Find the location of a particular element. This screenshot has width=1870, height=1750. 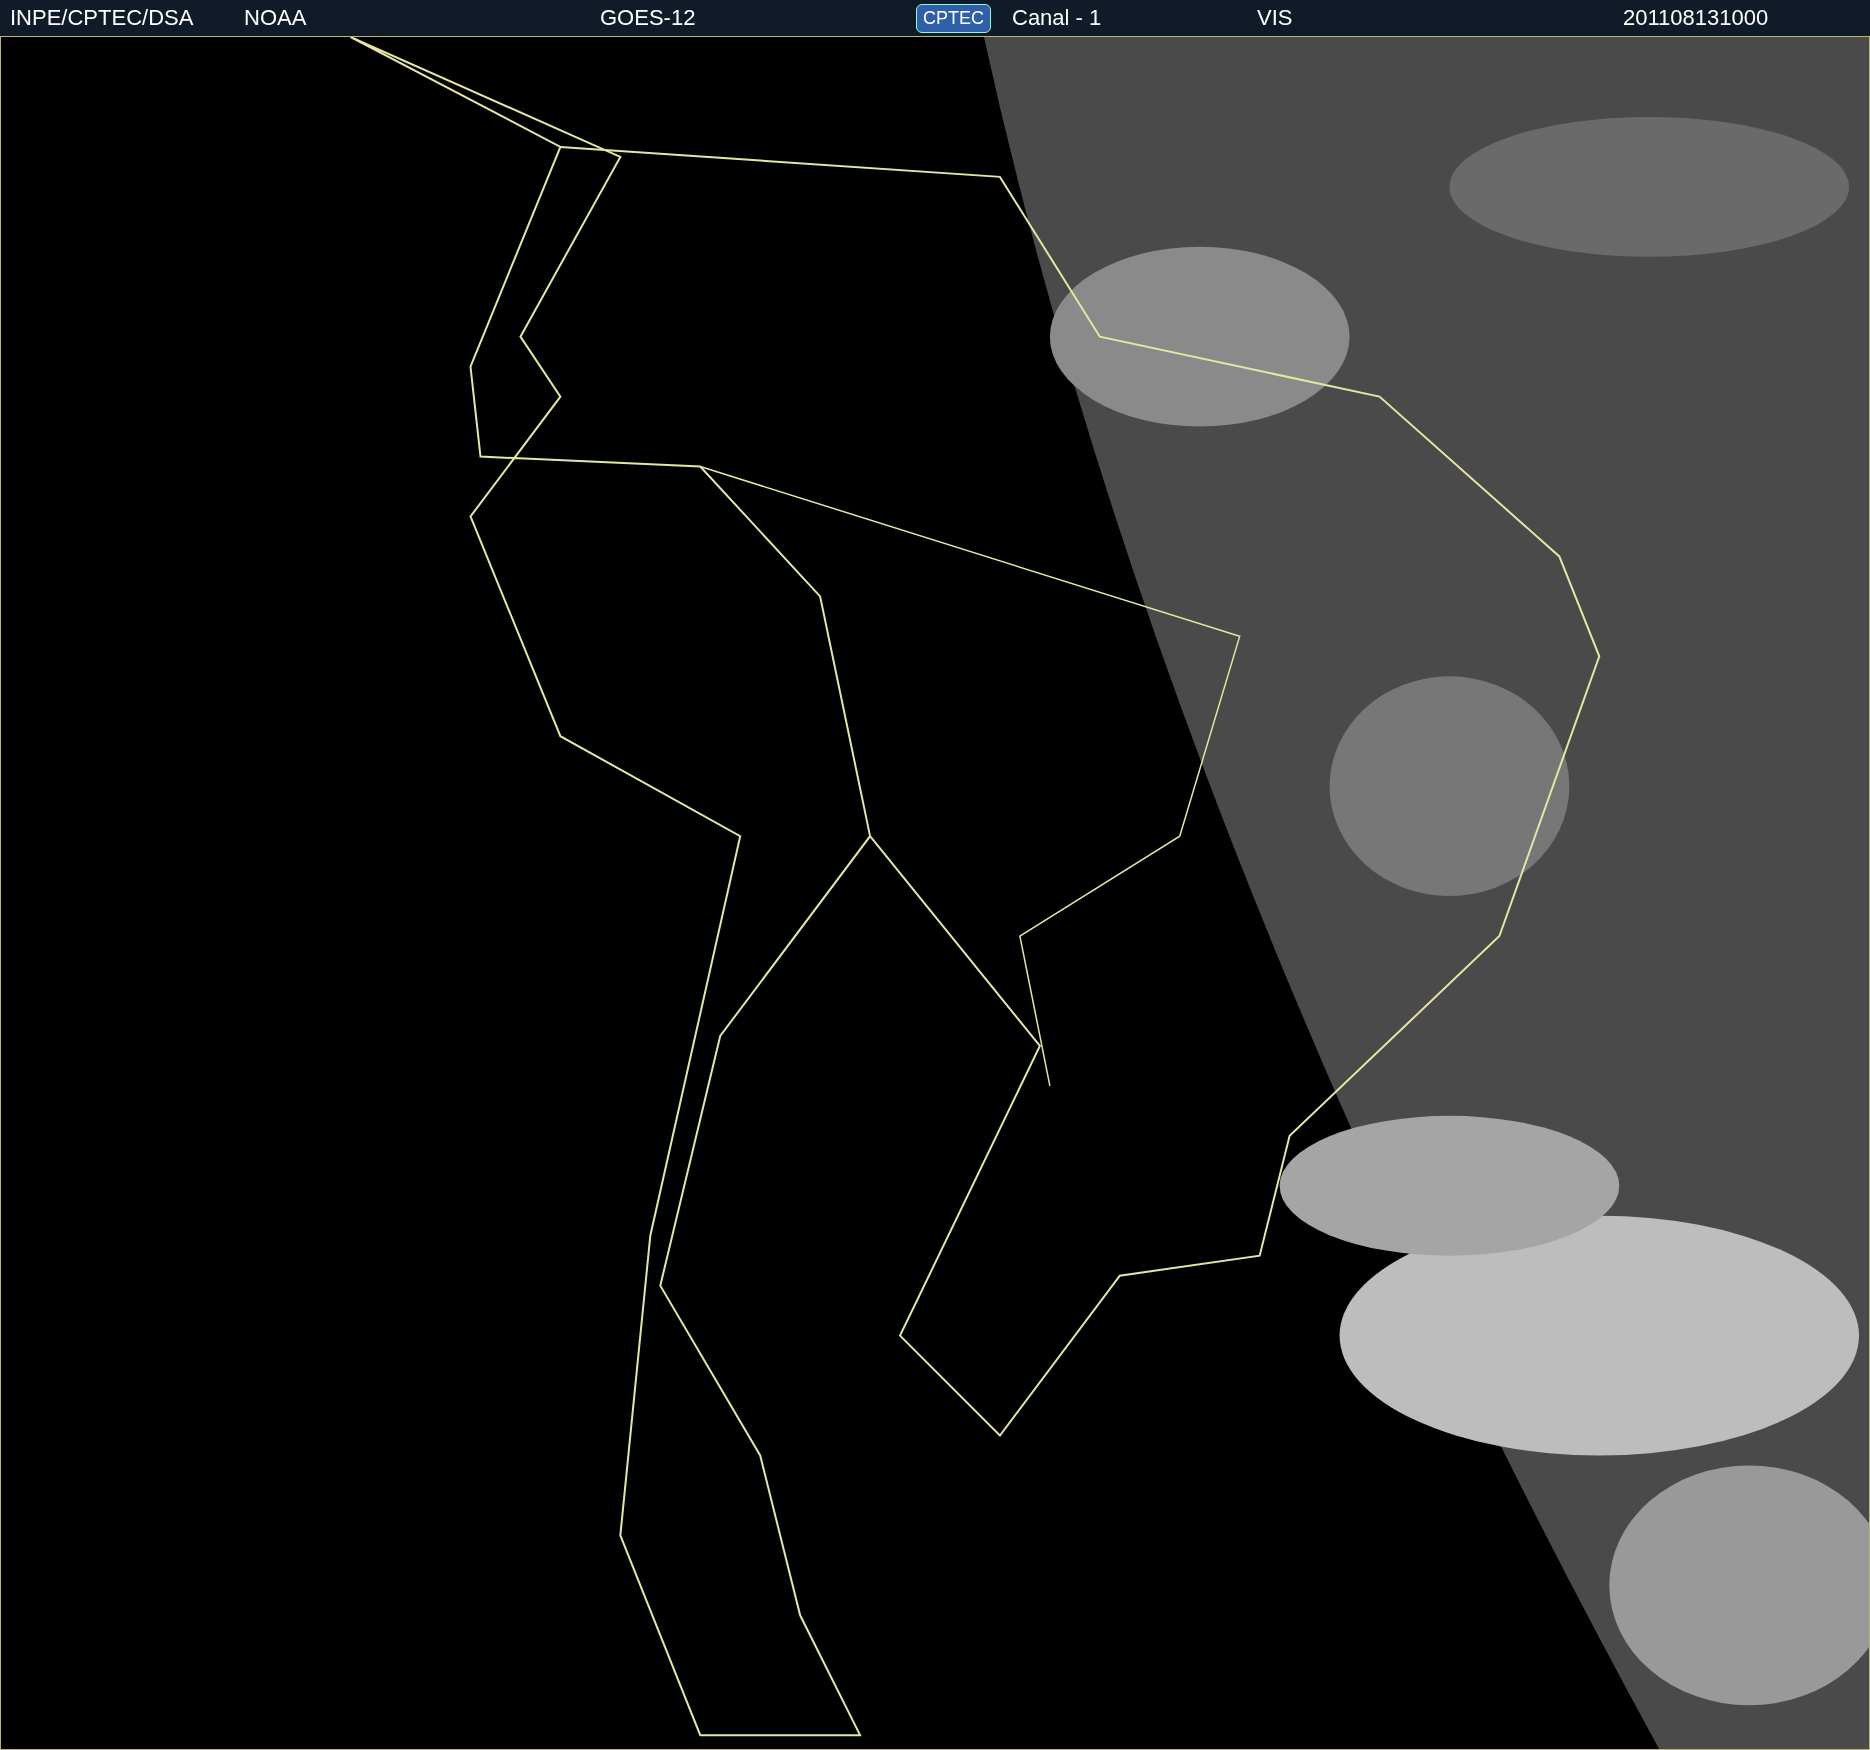

header-label: VIS is located at coordinates (1275, 18).